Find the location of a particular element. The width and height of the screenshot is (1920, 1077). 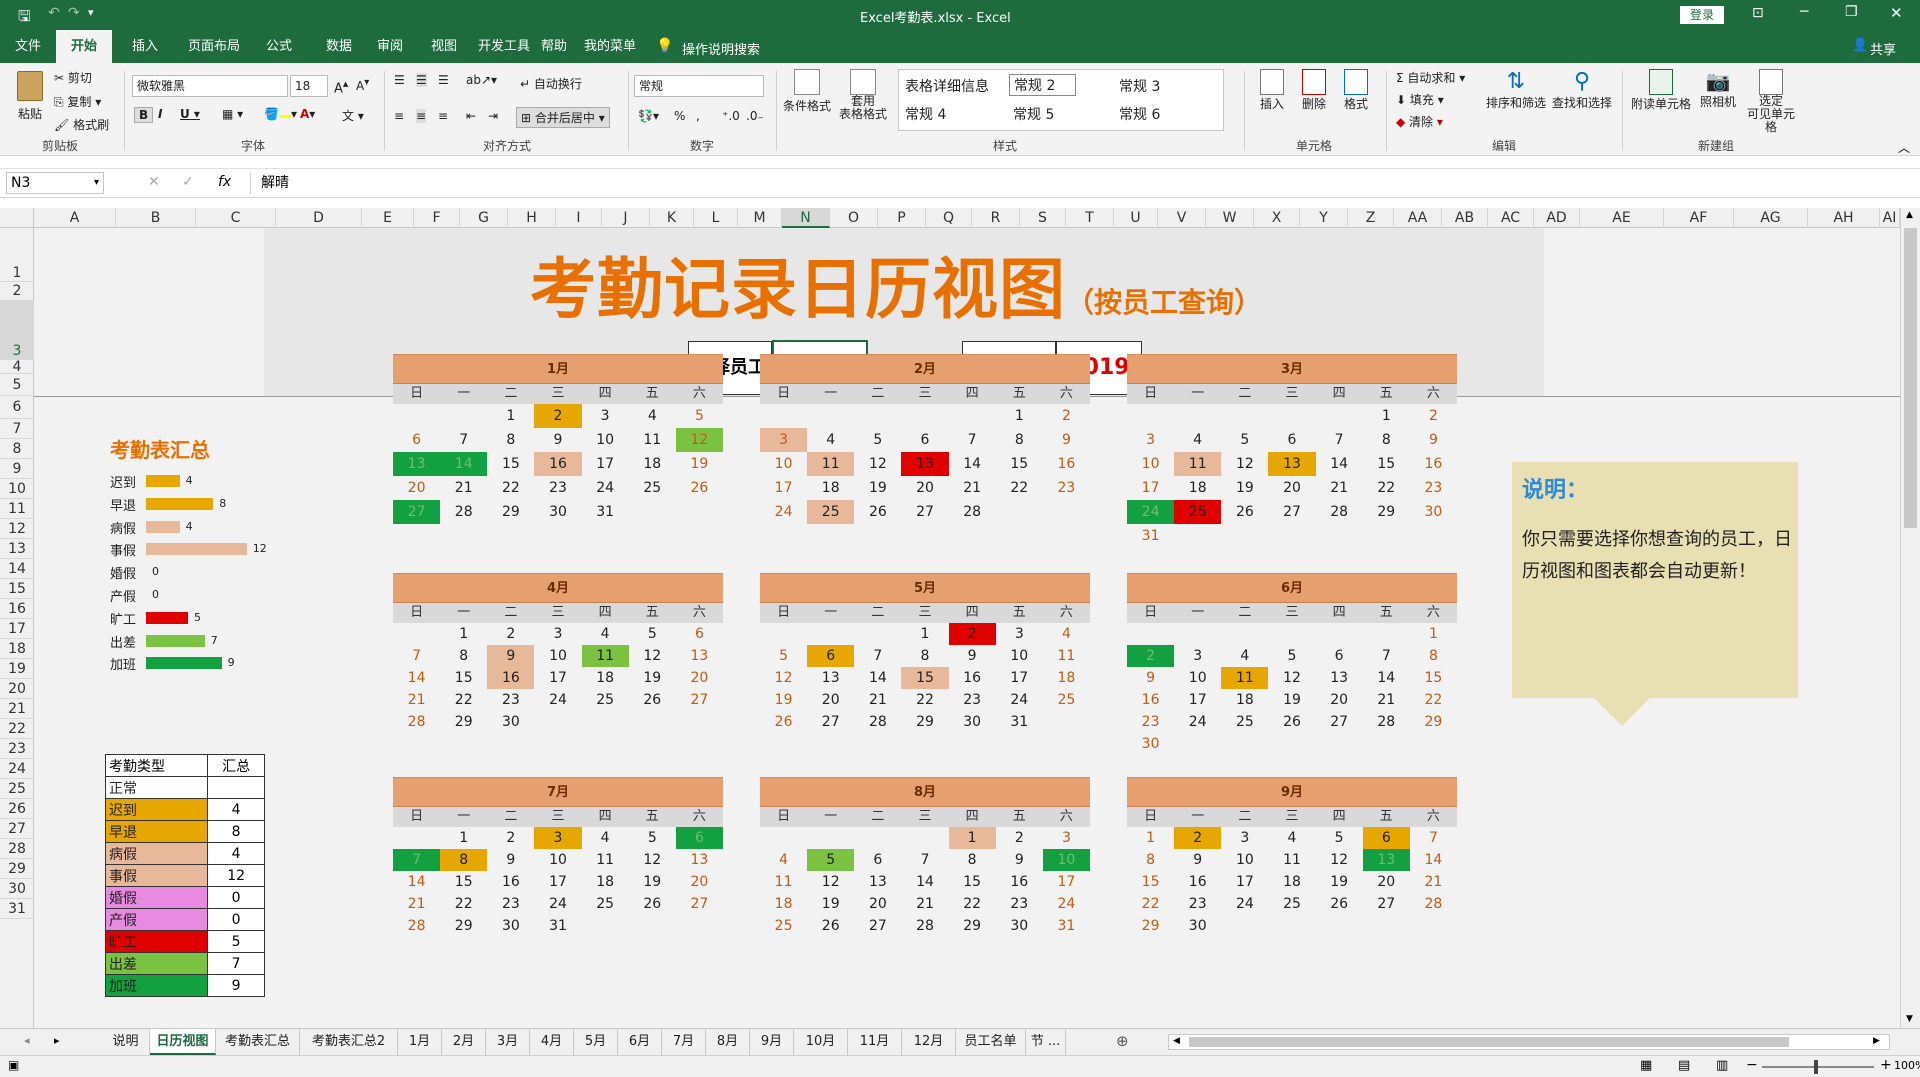

calendar-day: 22 is located at coordinates (1386, 488).